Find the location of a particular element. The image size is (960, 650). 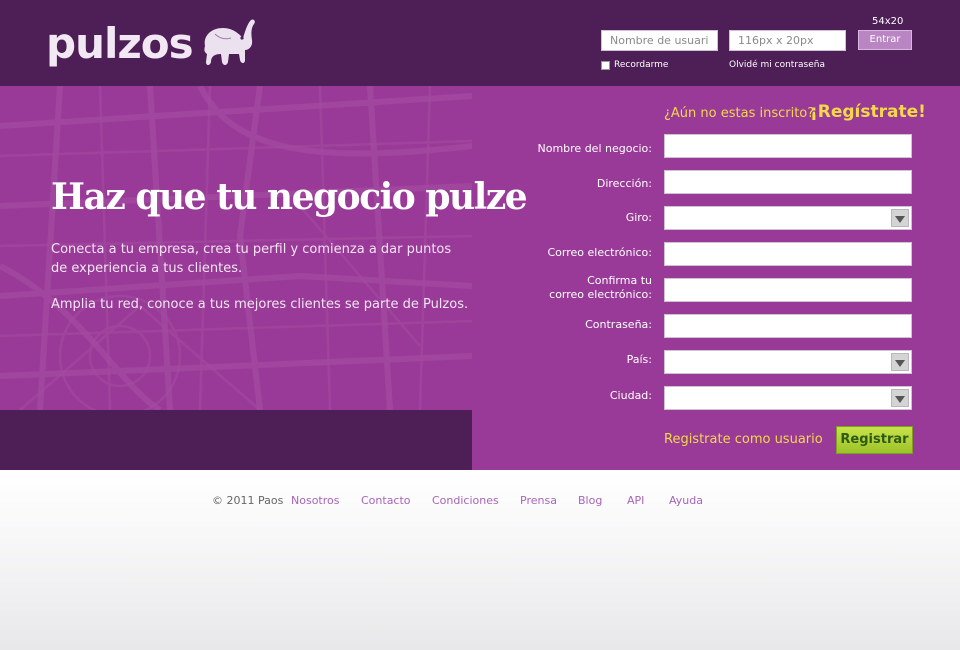

footer-link-ayuda: Ayuda is located at coordinates (686, 500).